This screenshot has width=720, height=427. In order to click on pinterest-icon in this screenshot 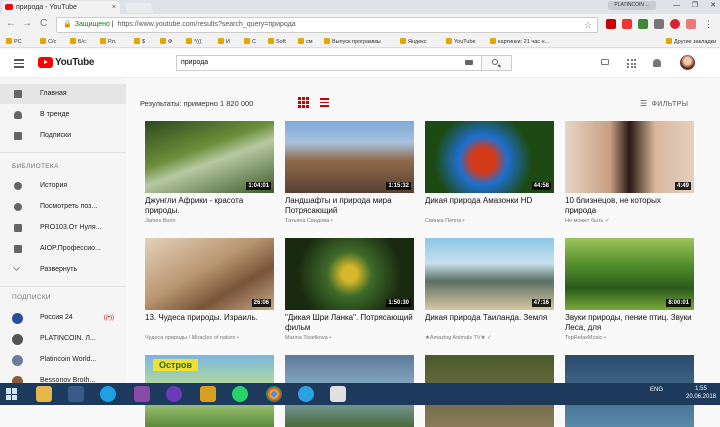, I will do `click(675, 24)`.